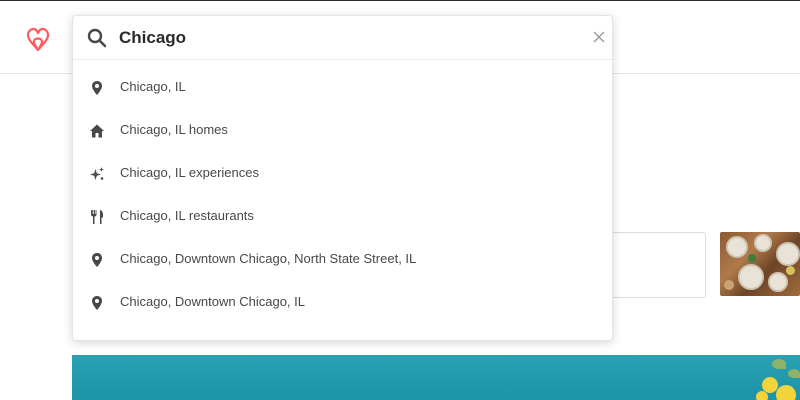  Describe the element at coordinates (97, 173) in the screenshot. I see `sparkle-icon` at that location.